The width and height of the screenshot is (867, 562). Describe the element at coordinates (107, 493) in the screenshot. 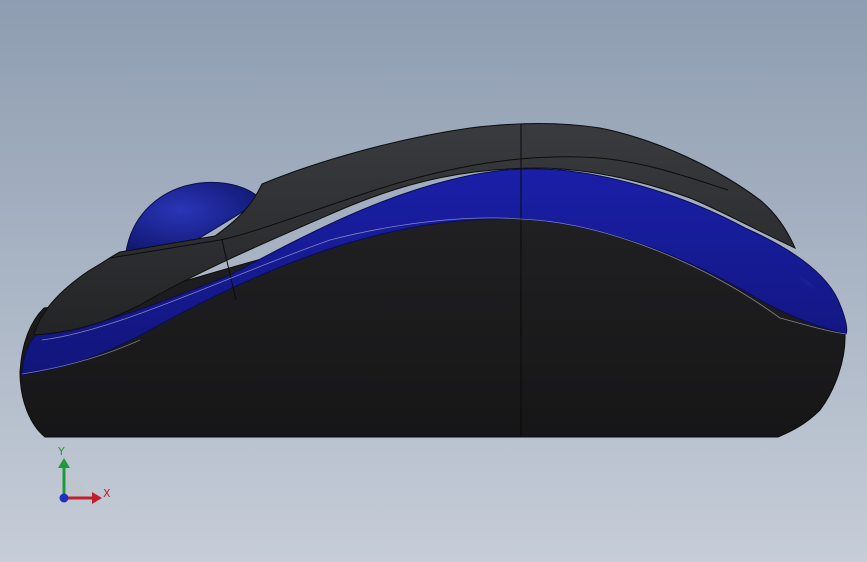

I see `x-axis-label: X` at that location.